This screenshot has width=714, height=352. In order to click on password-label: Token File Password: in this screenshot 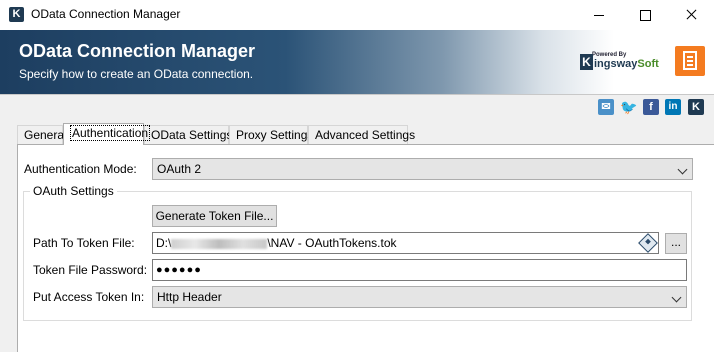, I will do `click(90, 270)`.